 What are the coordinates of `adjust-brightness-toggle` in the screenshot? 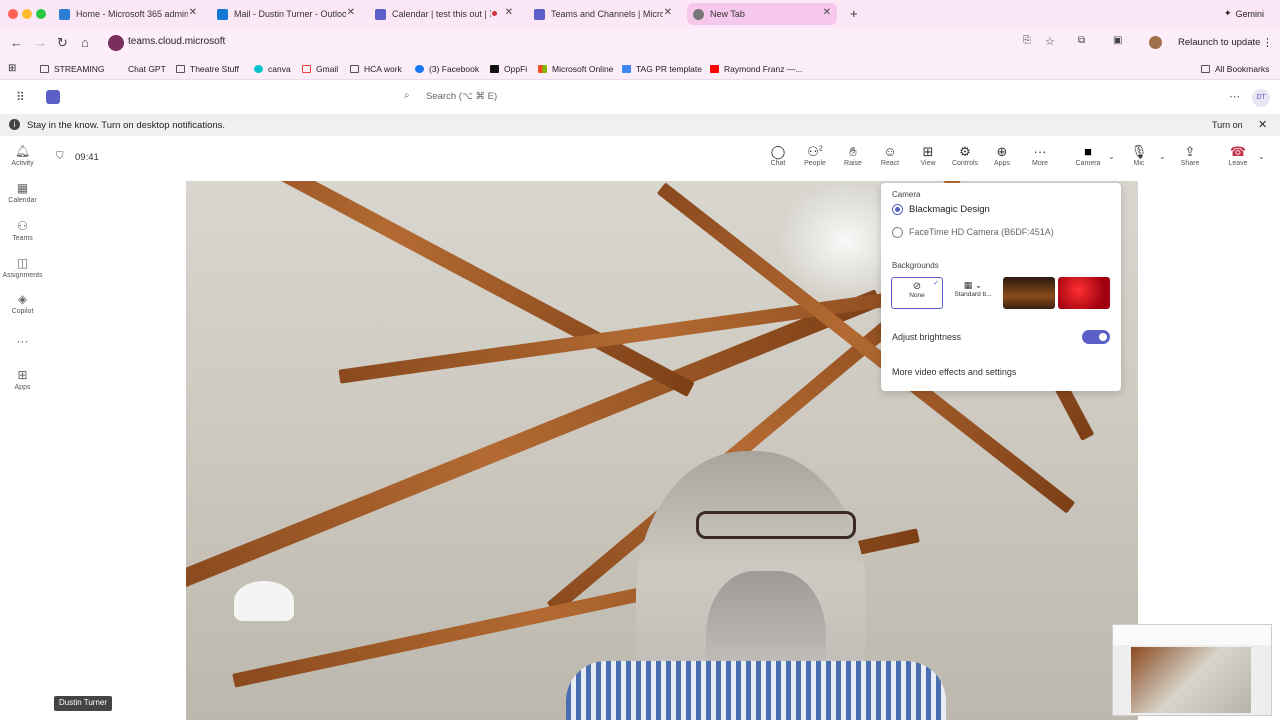 It's located at (1096, 337).